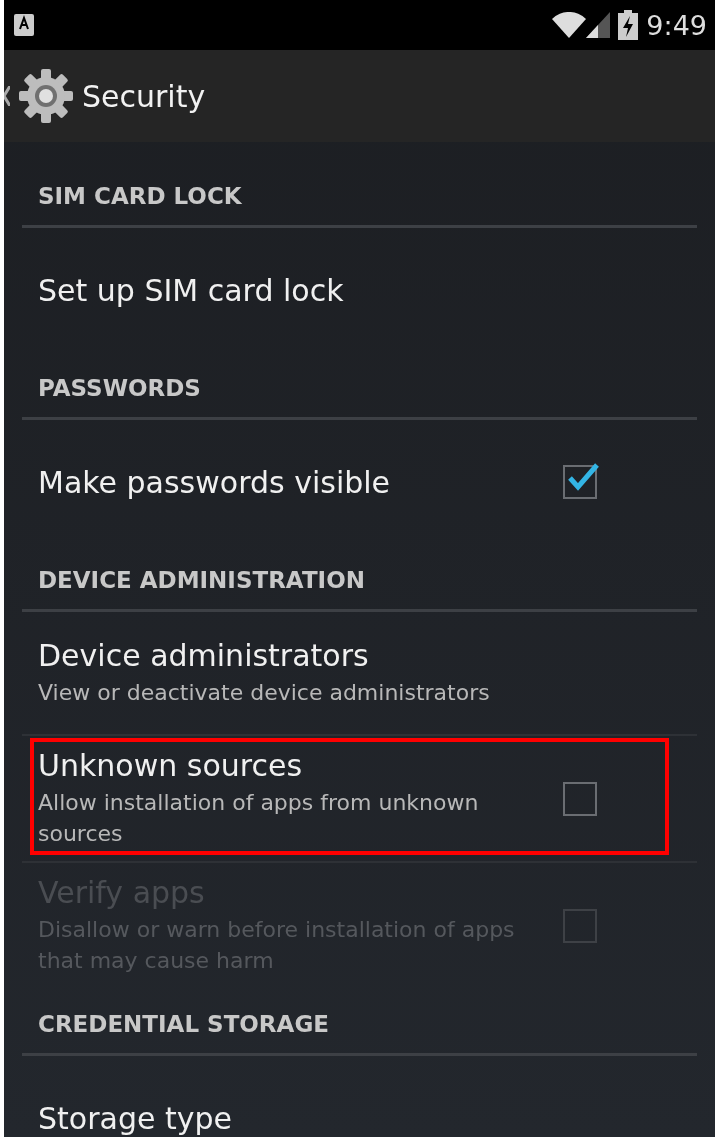  What do you see at coordinates (264, 693) in the screenshot?
I see `setting-summary: View or deactivate device administrators` at bounding box center [264, 693].